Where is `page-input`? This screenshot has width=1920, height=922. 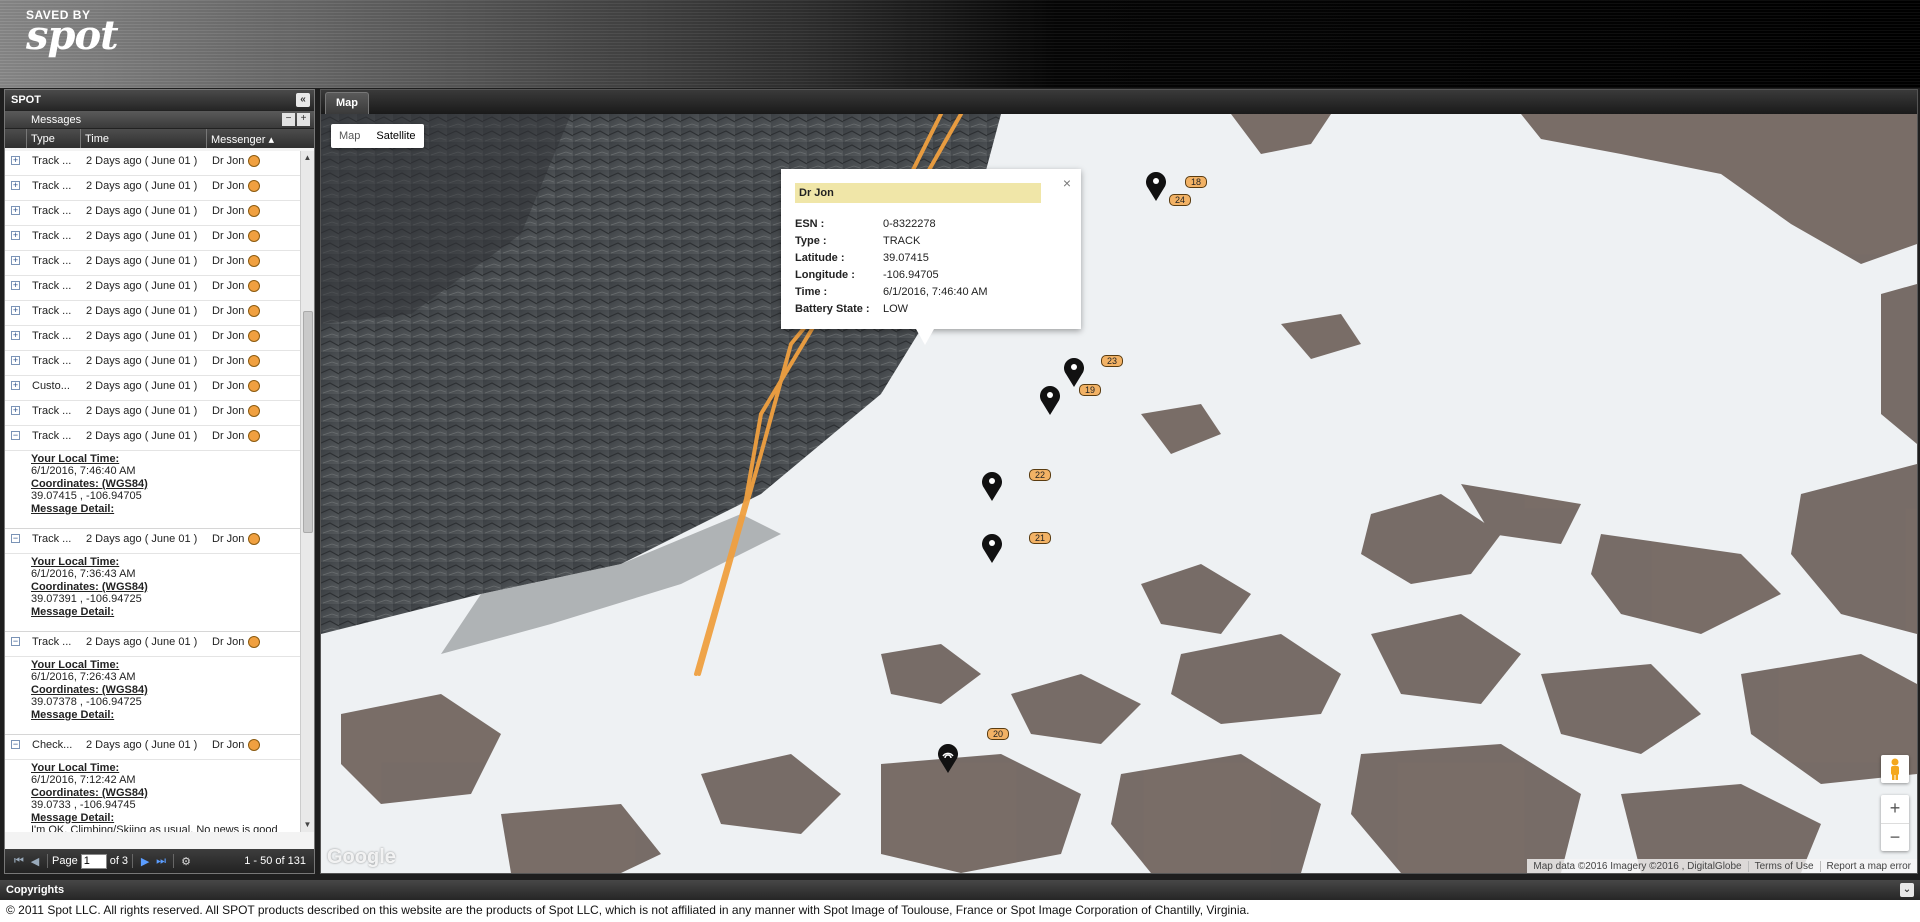 page-input is located at coordinates (93, 861).